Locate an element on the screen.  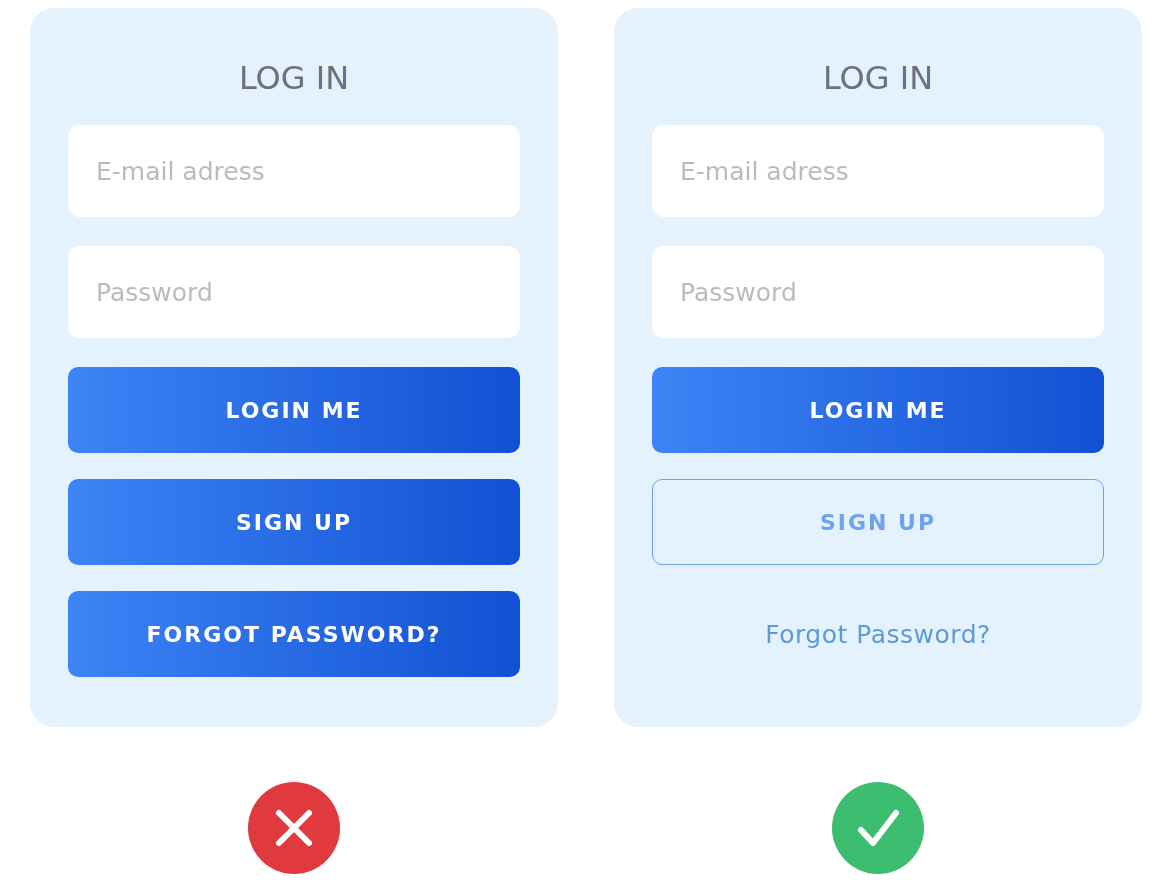
button: SIGN UP is located at coordinates (294, 522).